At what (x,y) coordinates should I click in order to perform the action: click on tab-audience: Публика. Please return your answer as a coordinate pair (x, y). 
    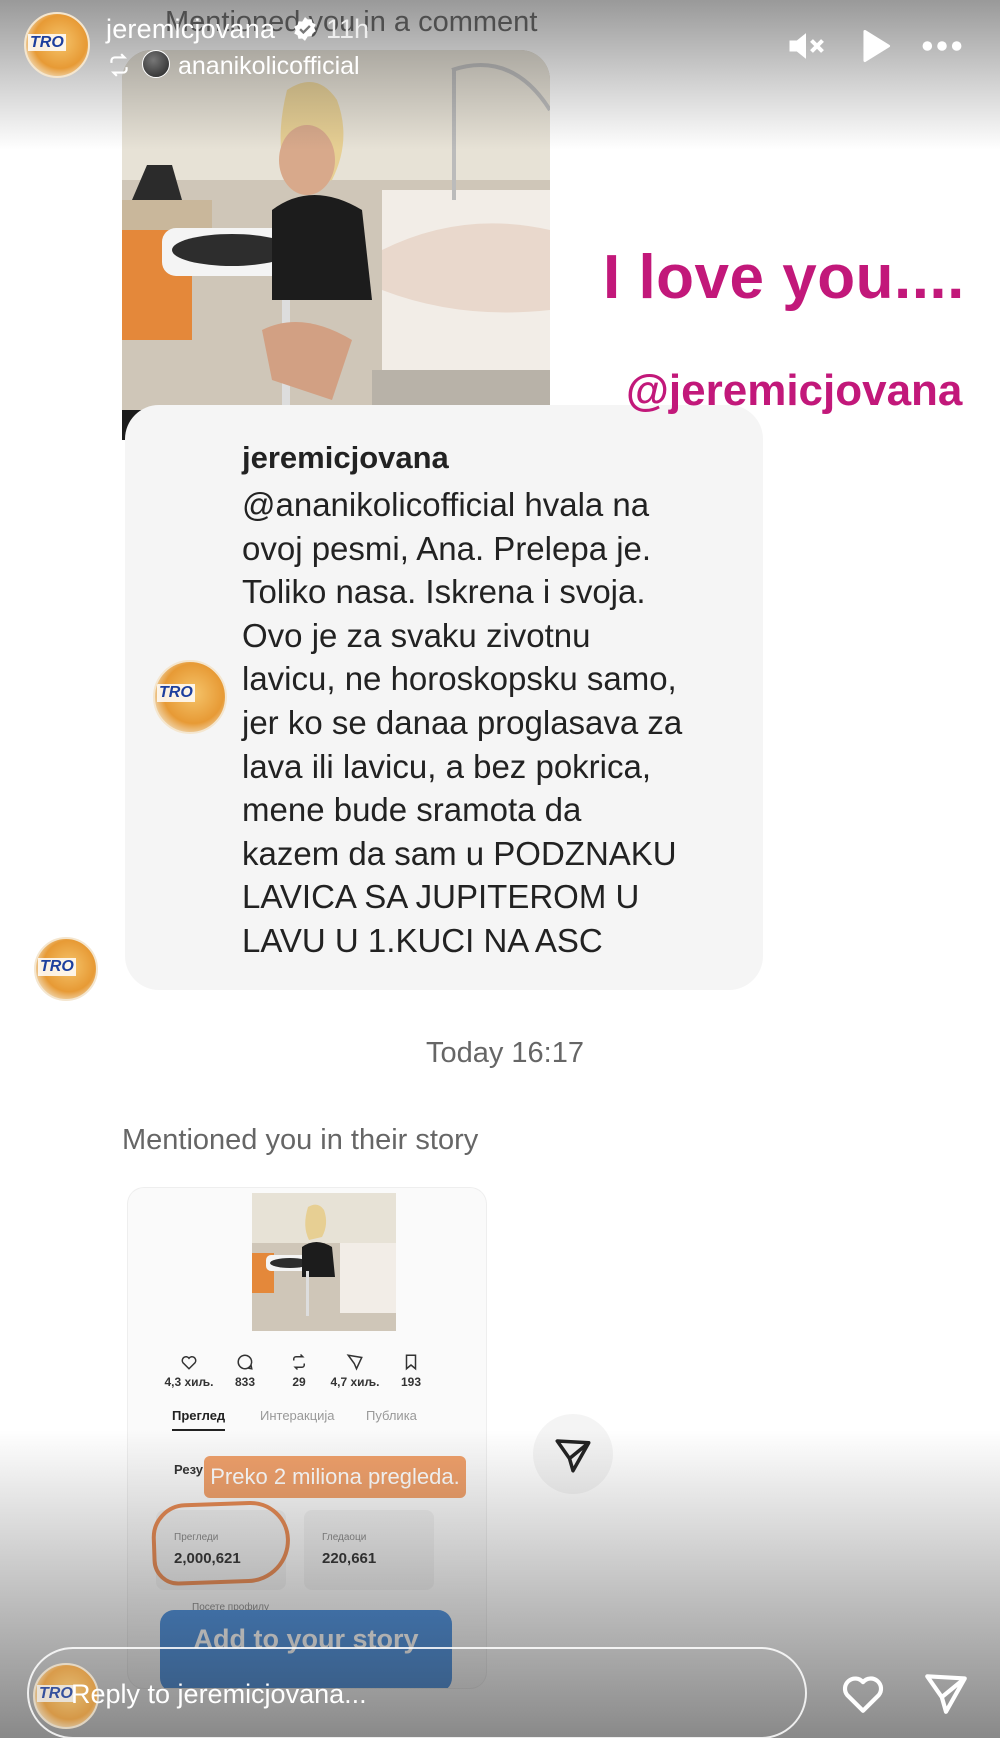
    Looking at the image, I should click on (391, 1415).